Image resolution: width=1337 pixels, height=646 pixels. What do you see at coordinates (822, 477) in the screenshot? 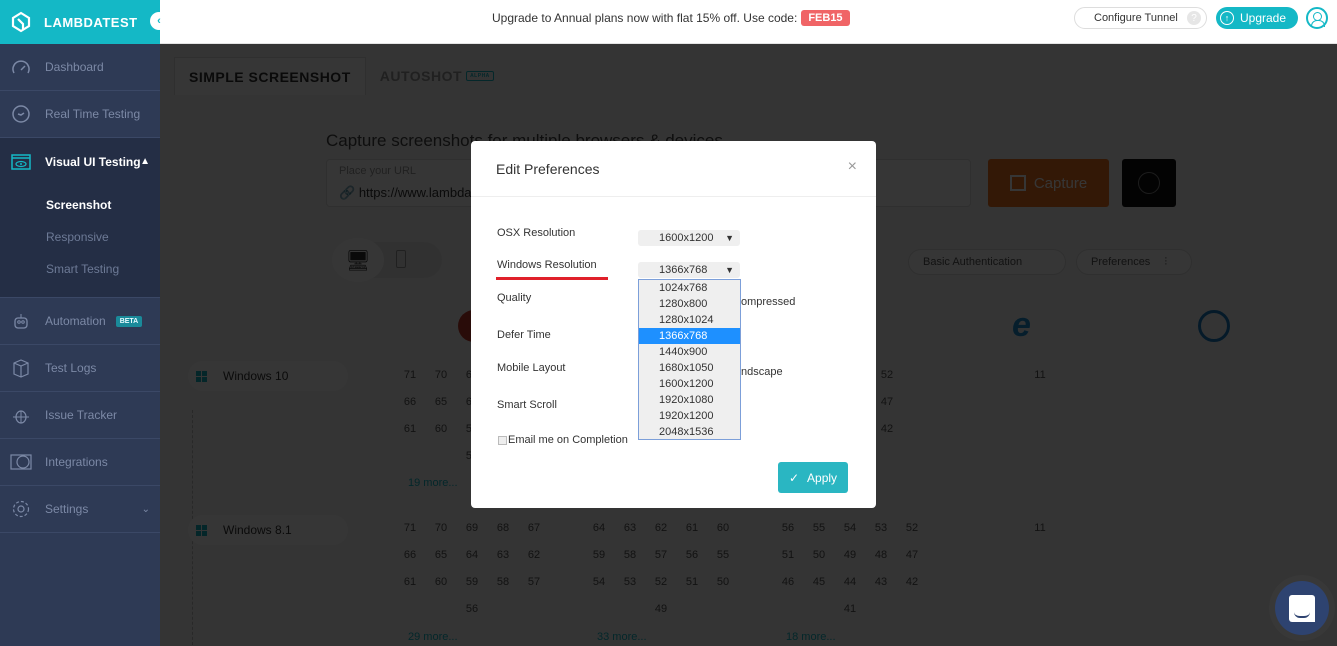
I see `apply-label: Apply` at bounding box center [822, 477].